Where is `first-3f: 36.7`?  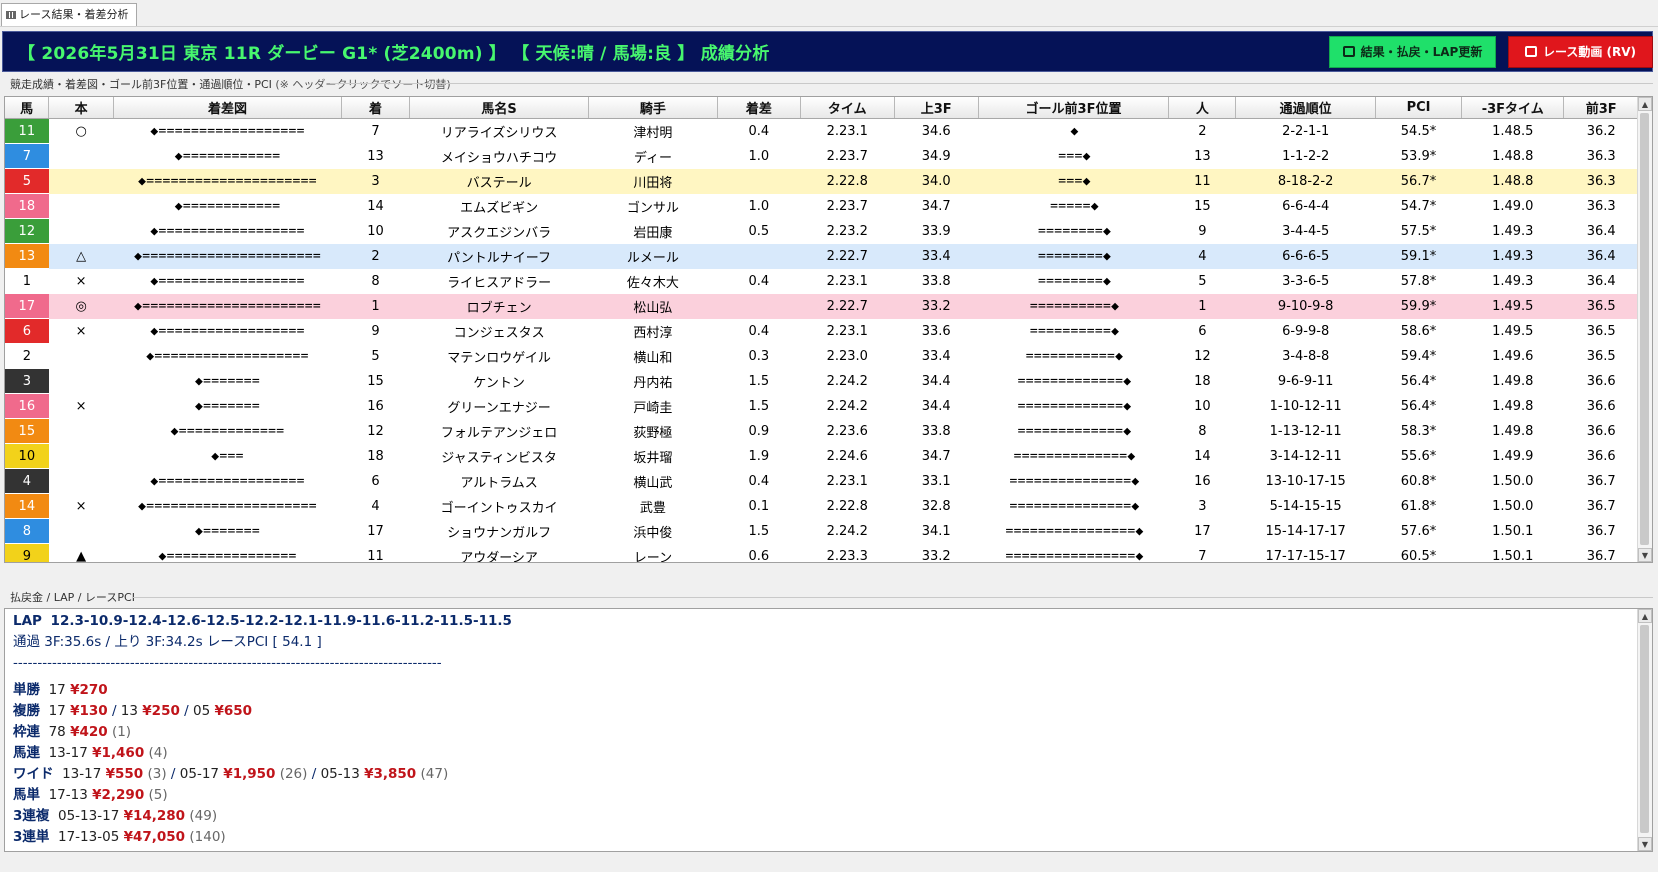 first-3f: 36.7 is located at coordinates (1601, 506).